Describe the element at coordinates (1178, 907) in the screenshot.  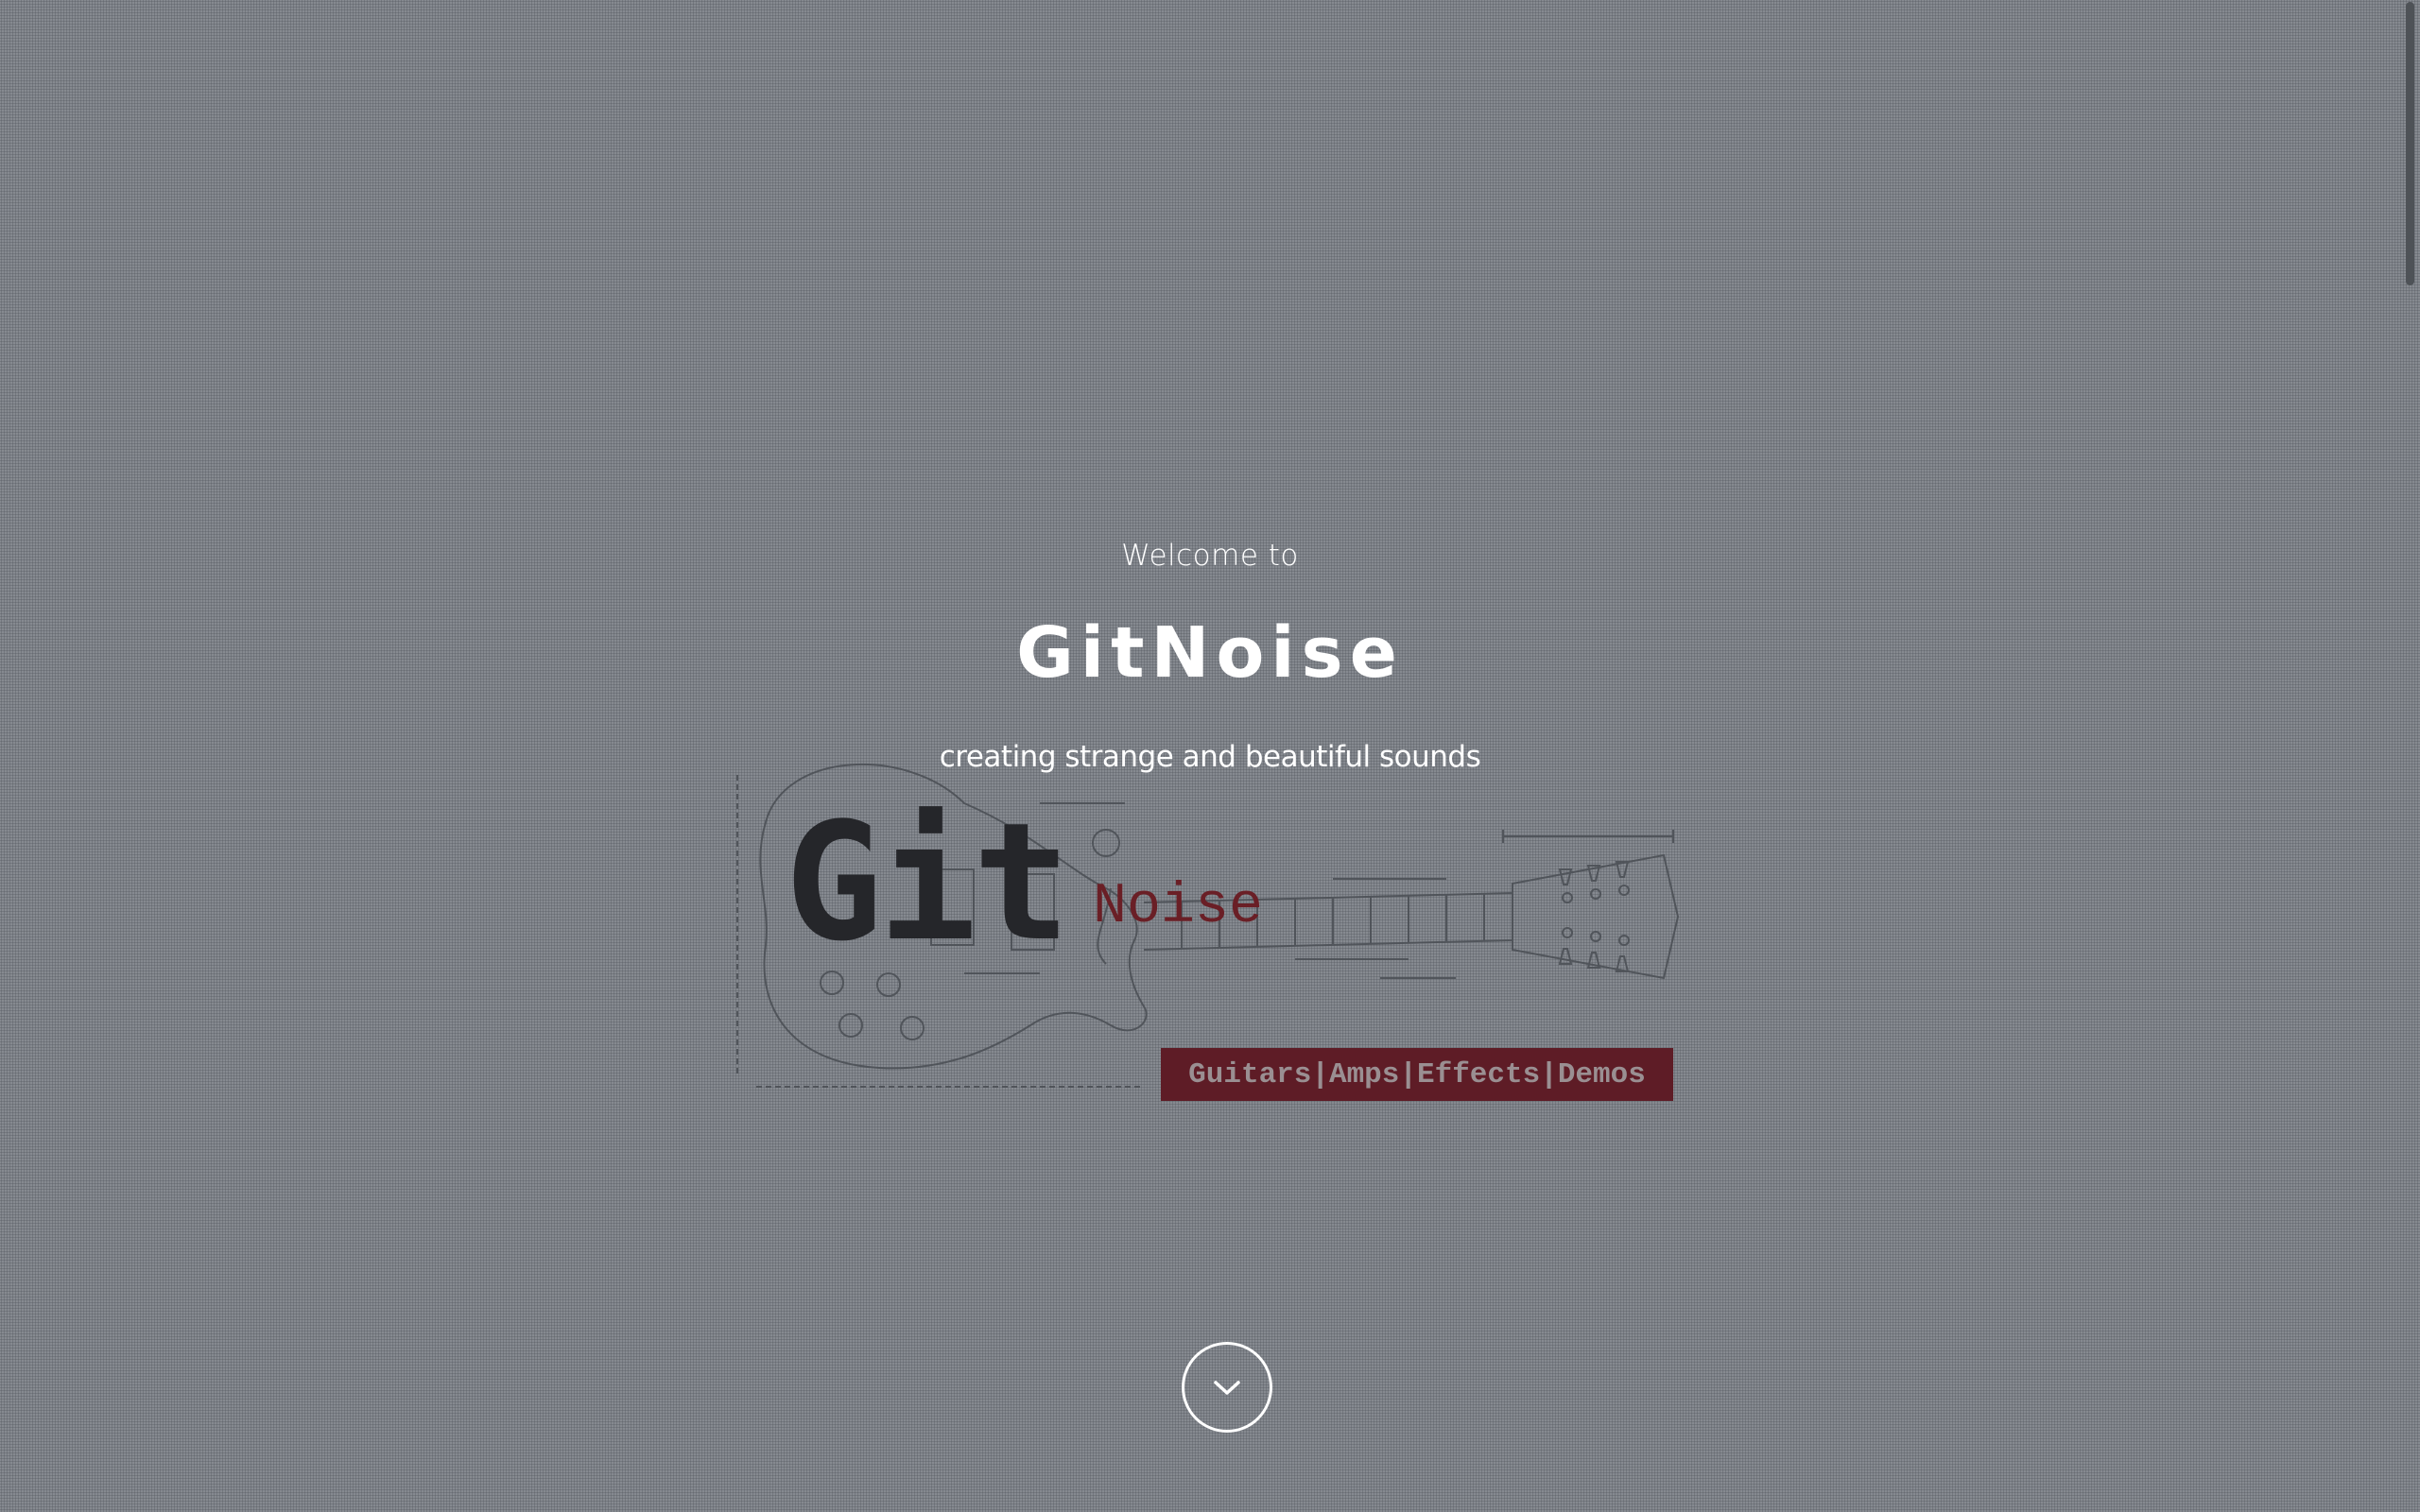
I see `logo-noise-text: Noise` at that location.